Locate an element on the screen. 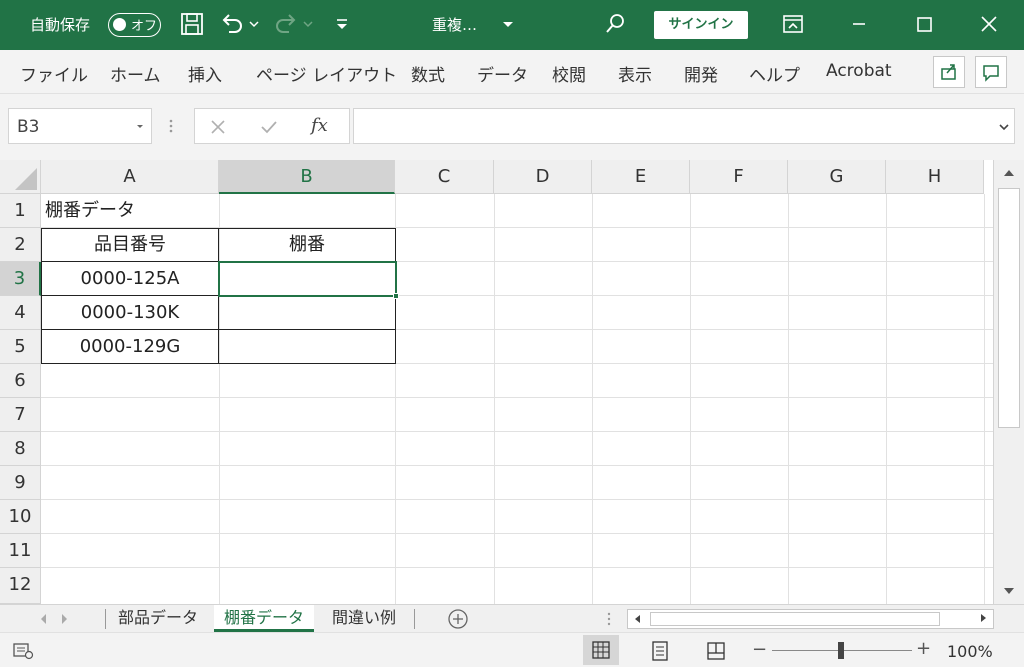 The width and height of the screenshot is (1024, 667). tab-split-handle-icon is located at coordinates (609, 619).